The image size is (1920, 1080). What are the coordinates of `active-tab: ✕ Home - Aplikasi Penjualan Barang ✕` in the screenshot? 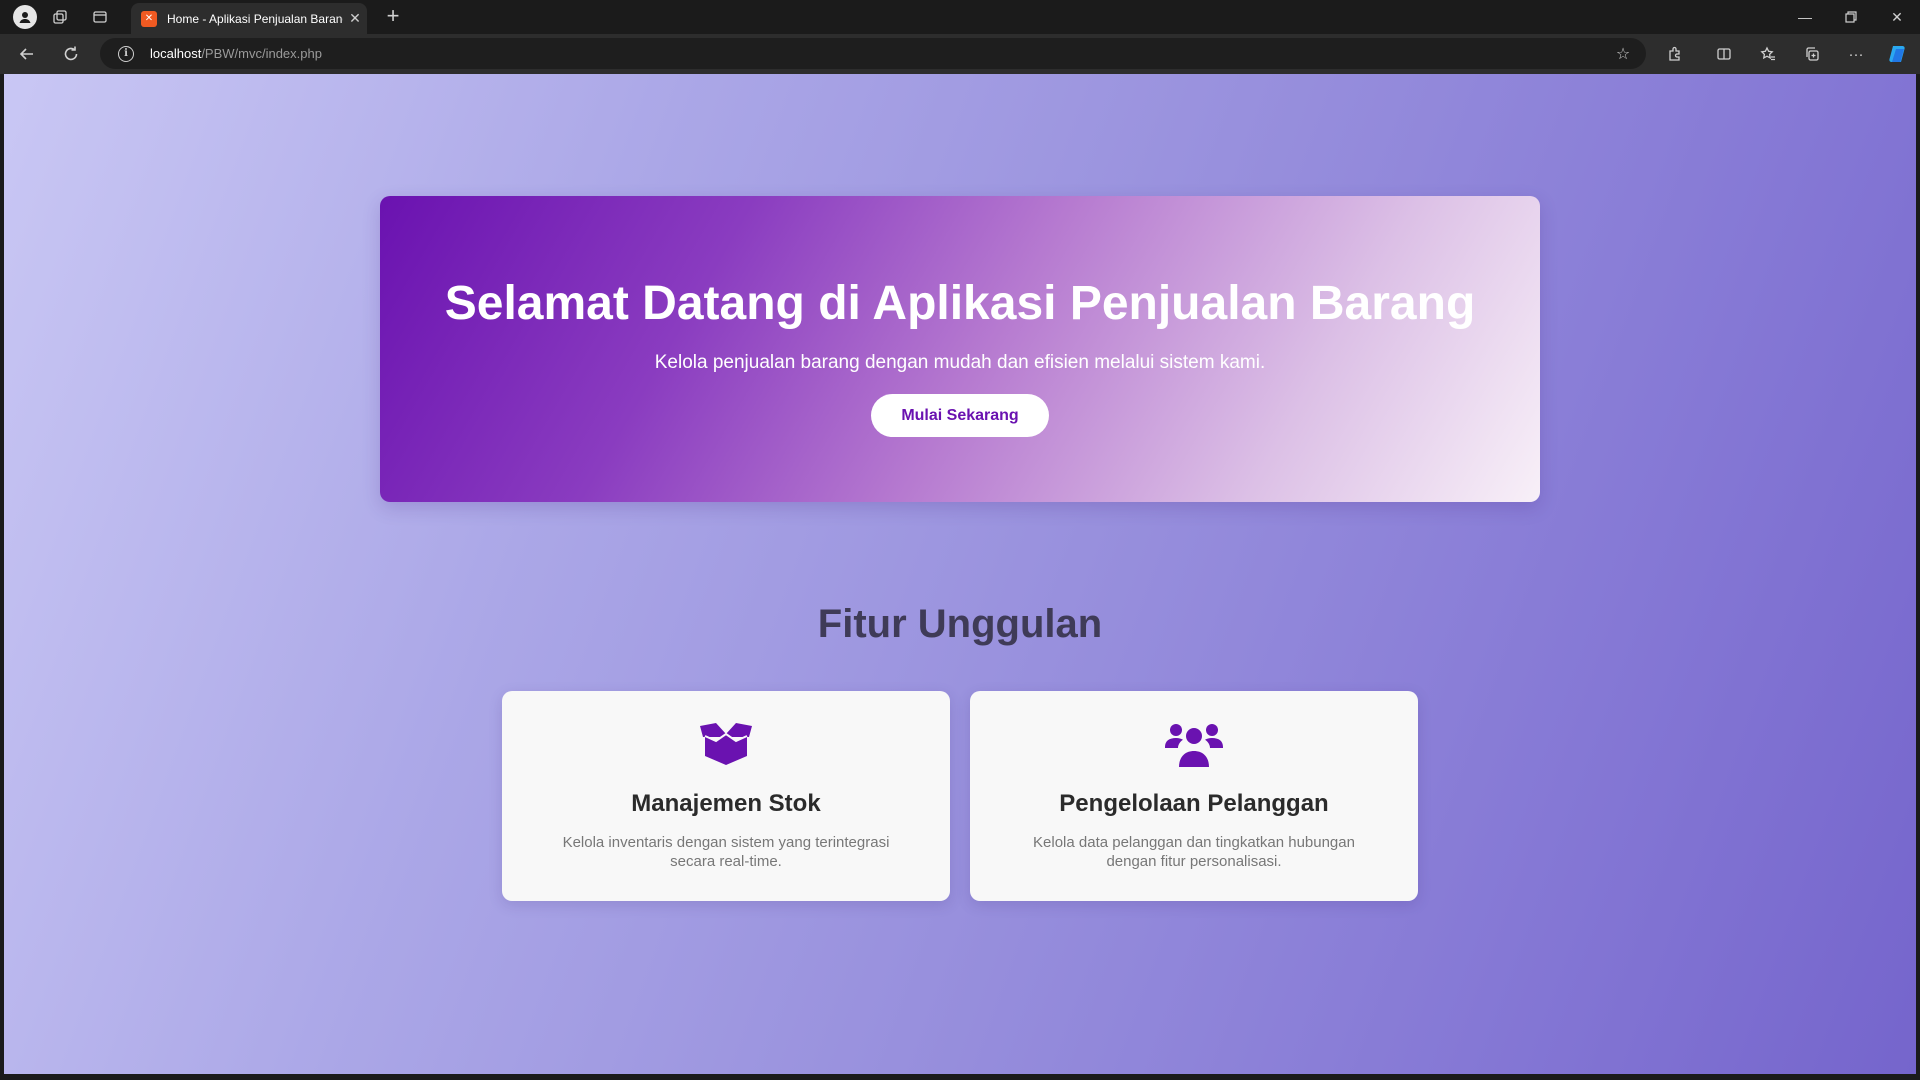 It's located at (249, 18).